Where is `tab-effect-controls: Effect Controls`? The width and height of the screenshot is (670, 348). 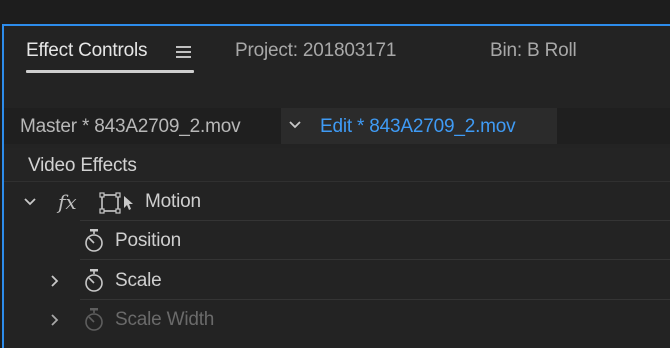
tab-effect-controls: Effect Controls is located at coordinates (86, 51).